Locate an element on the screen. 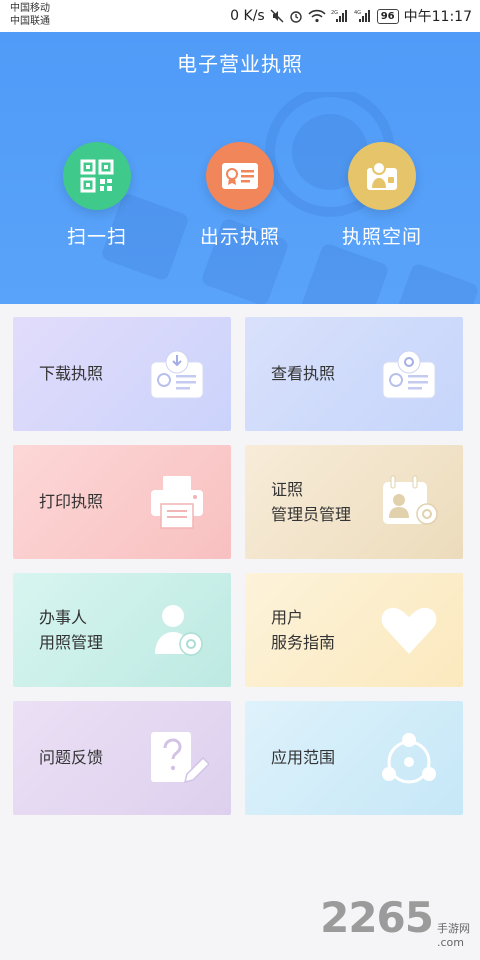 Image resolution: width=480 pixels, height=960 pixels. watermark-site-cn: 手游网 is located at coordinates (453, 928).